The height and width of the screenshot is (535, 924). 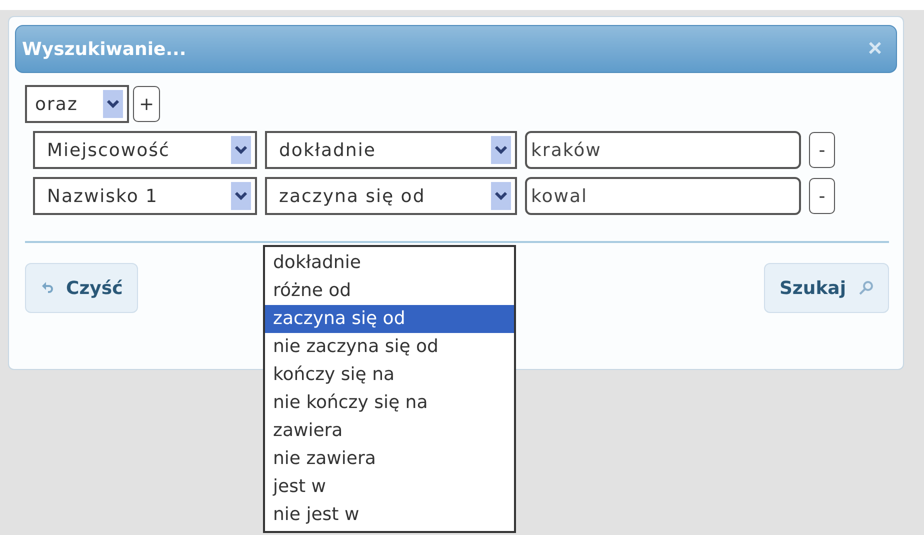 I want to click on connector-select: oraz, so click(x=77, y=104).